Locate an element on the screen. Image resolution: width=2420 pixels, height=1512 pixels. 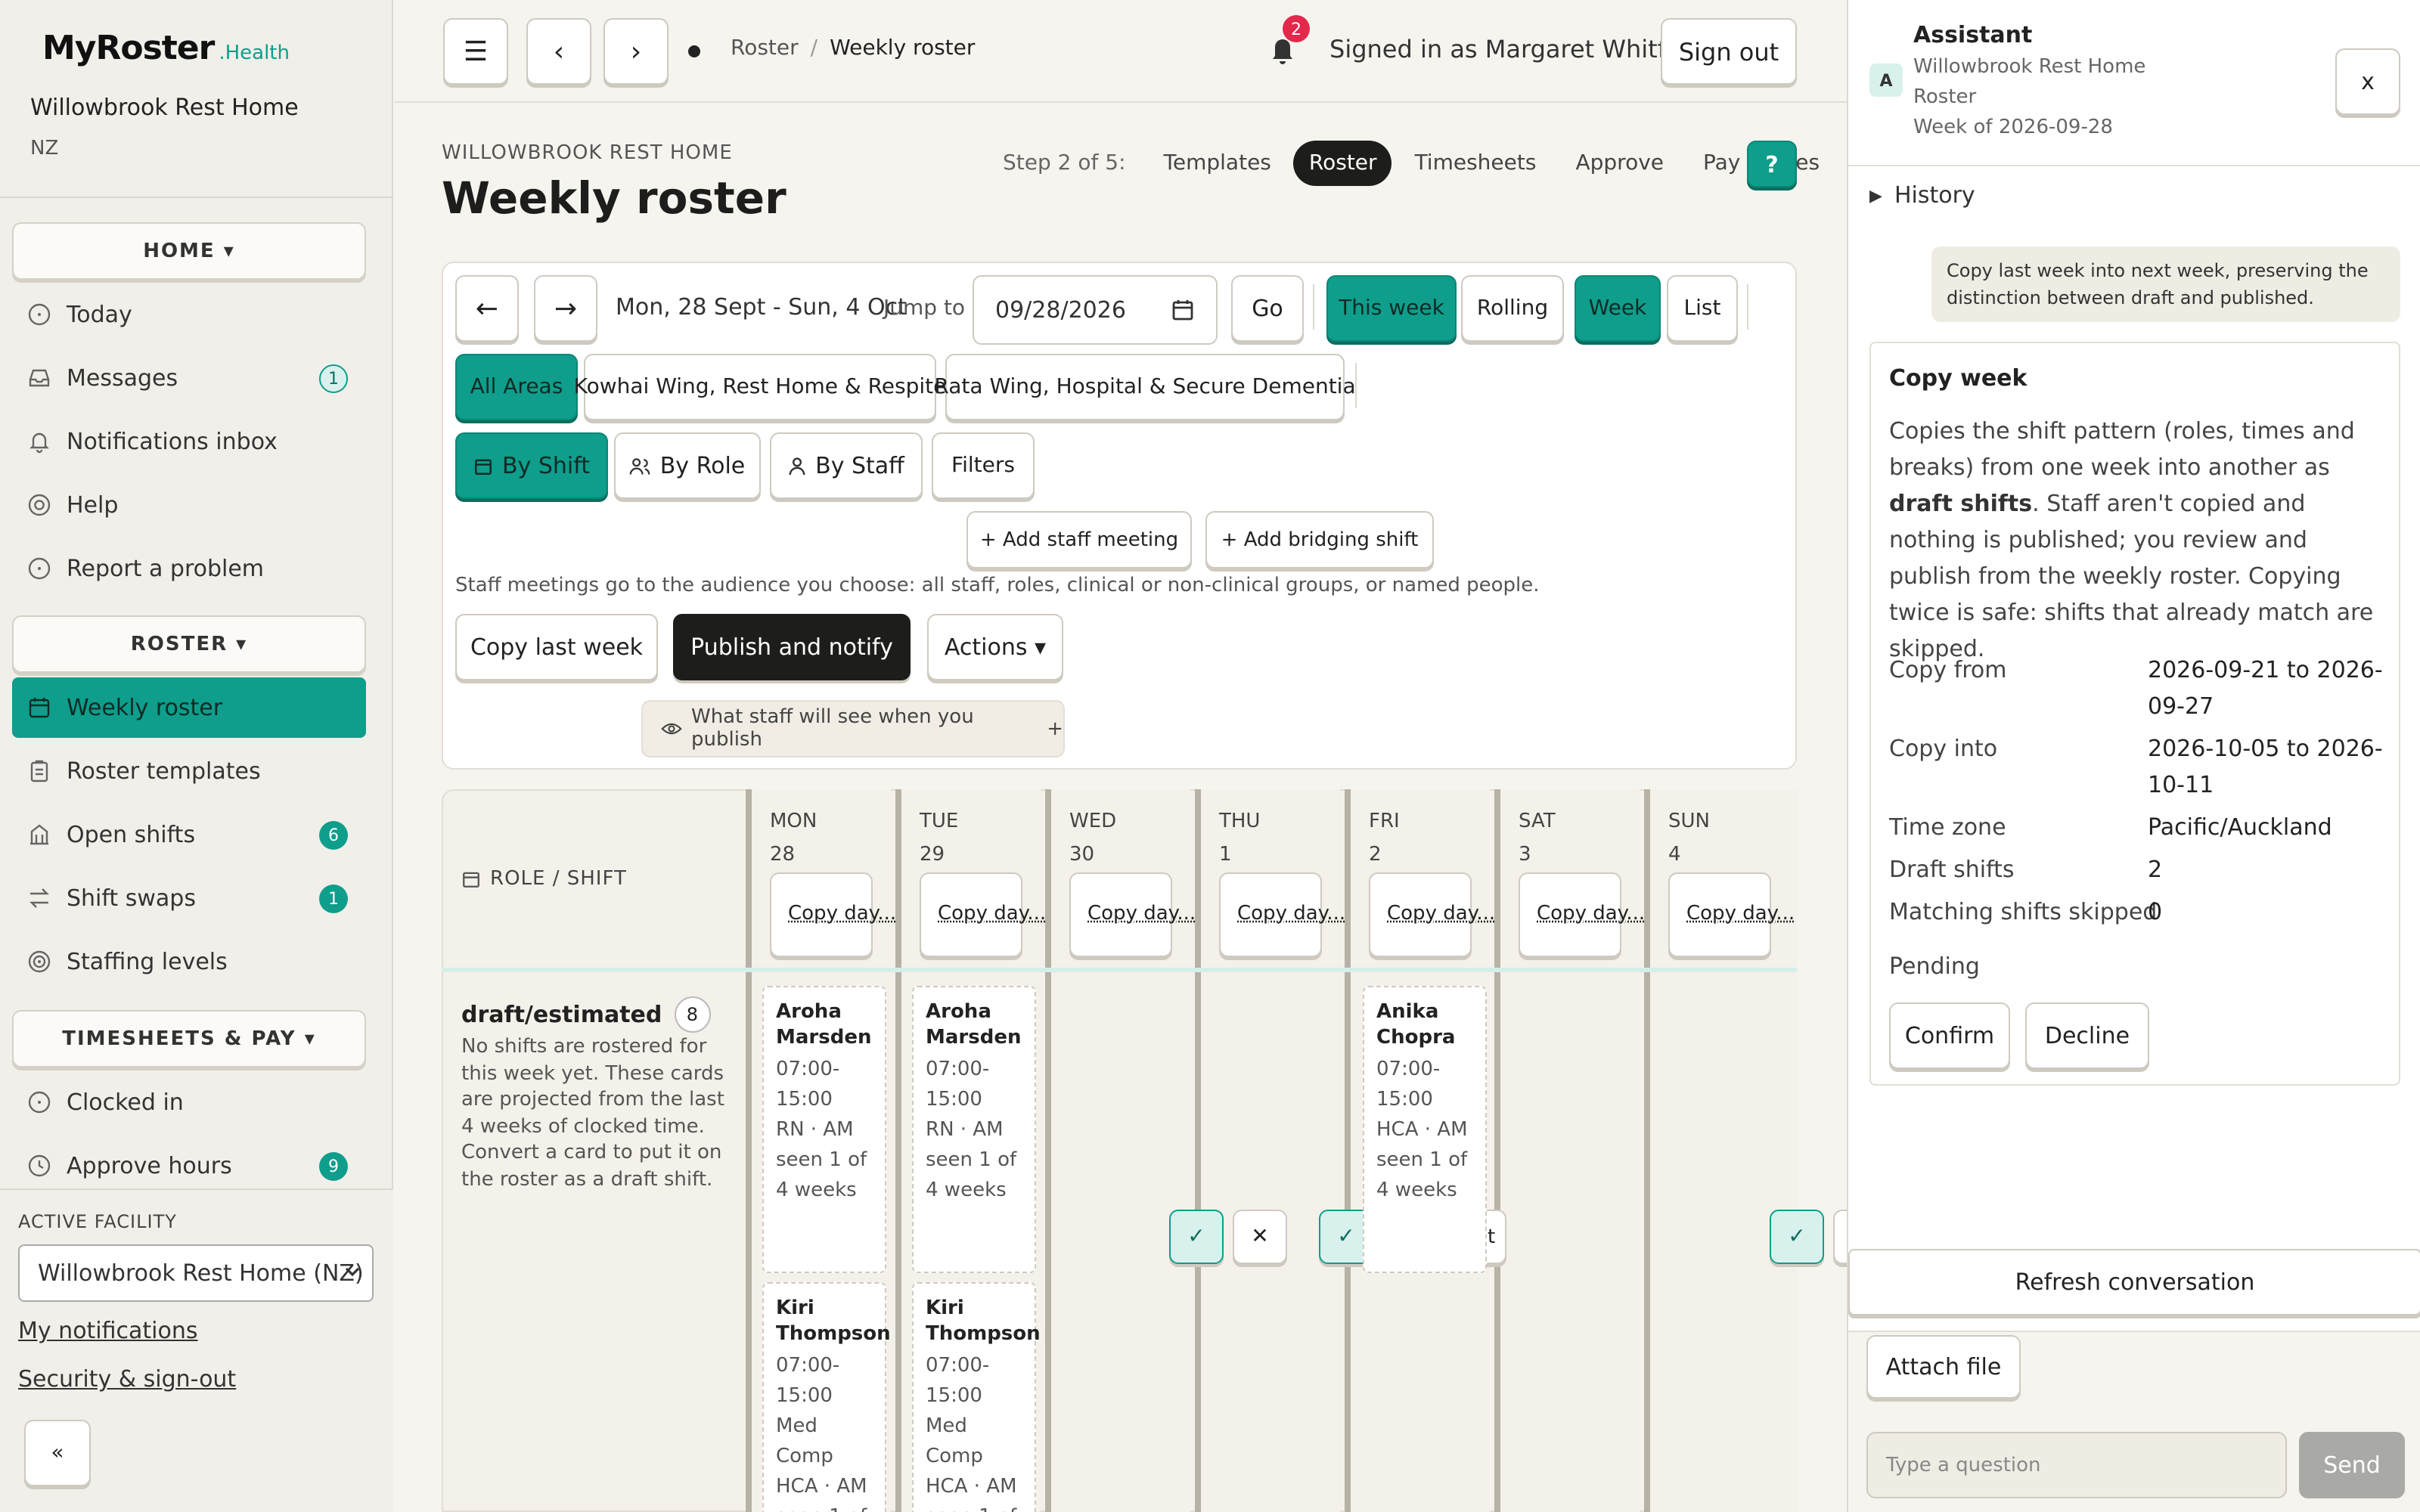
dismiss-shift-button: ✕ is located at coordinates (1260, 1237).